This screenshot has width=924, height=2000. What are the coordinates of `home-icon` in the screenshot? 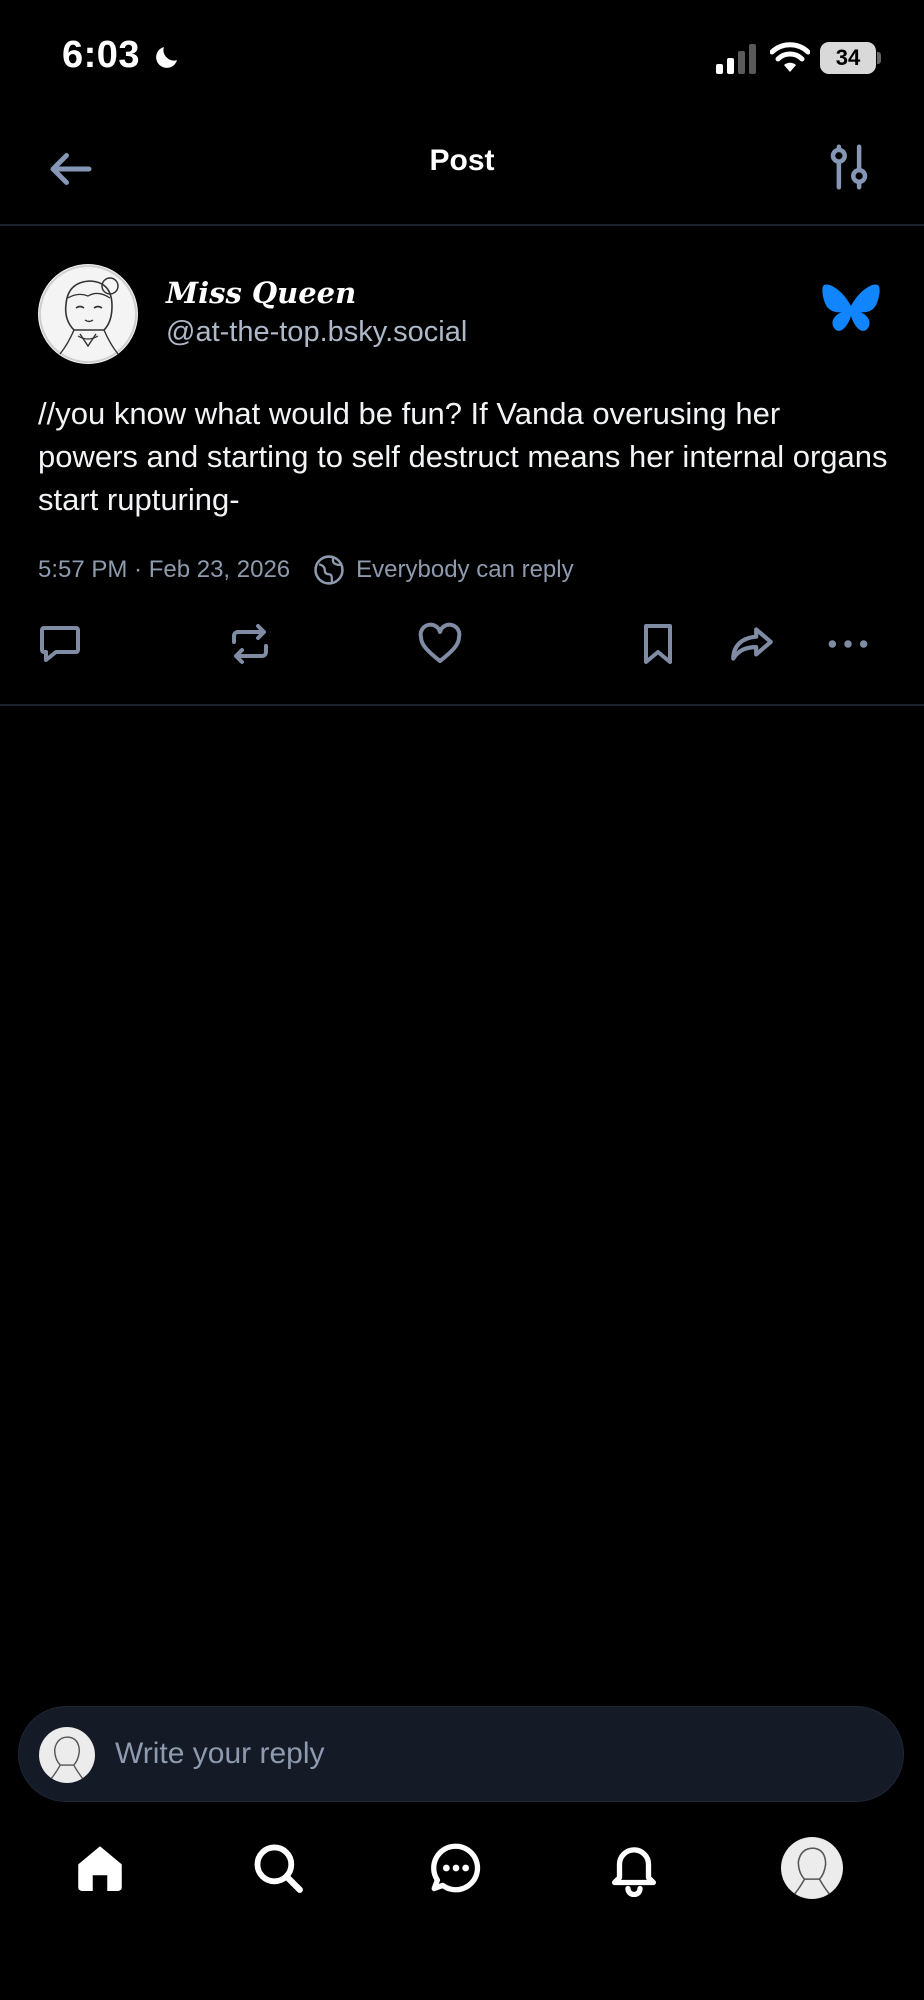 It's located at (100, 1868).